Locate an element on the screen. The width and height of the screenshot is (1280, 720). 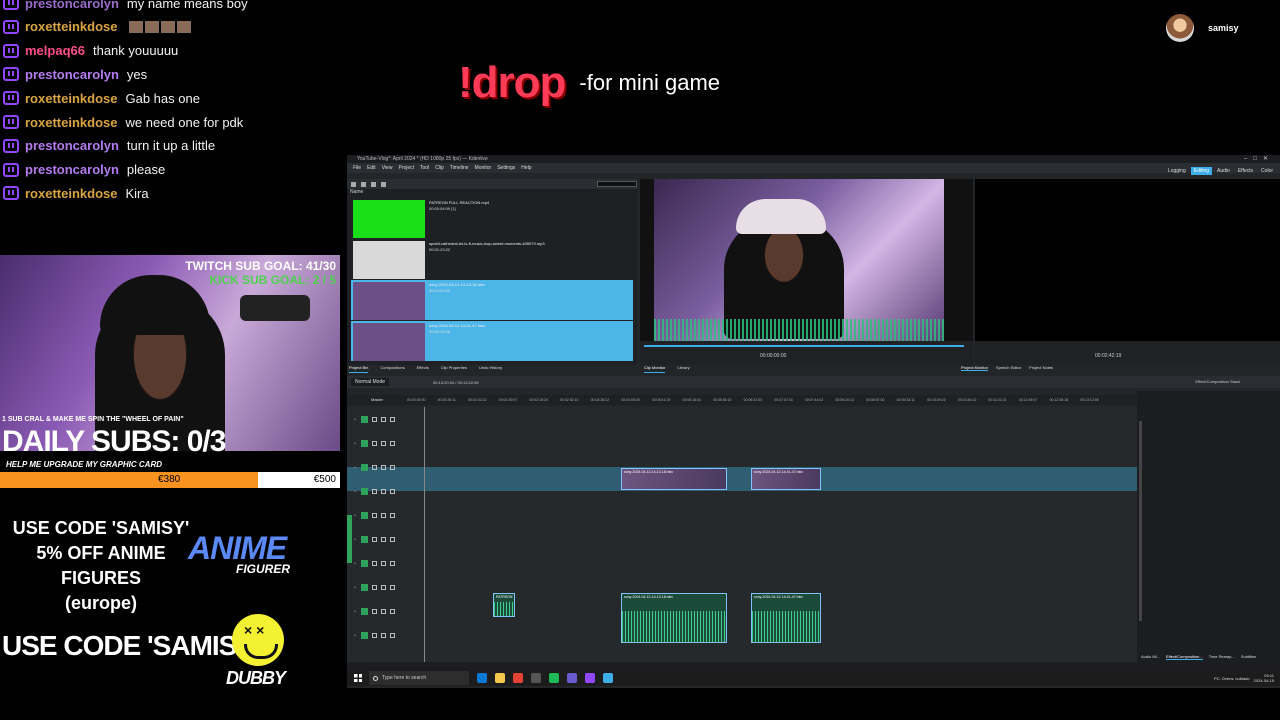
taskbar-search: Type here to search is located at coordinates (419, 678).